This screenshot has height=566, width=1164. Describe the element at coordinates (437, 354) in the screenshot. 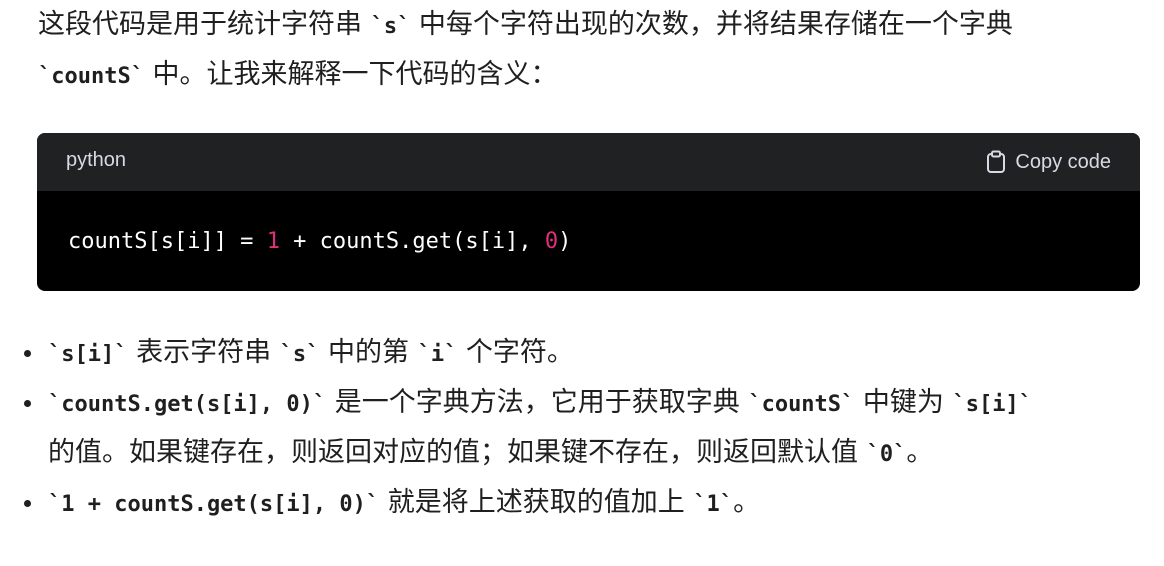

I see `inline-code: `i`` at that location.